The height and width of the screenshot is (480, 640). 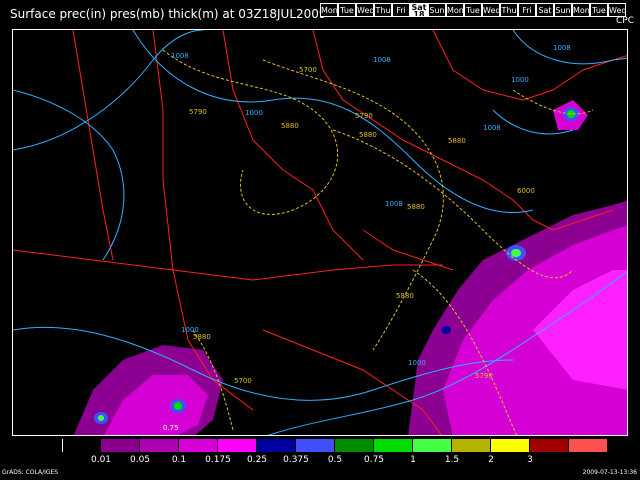 I want to click on day-button-wed-9: Wed, so click(x=491, y=10).